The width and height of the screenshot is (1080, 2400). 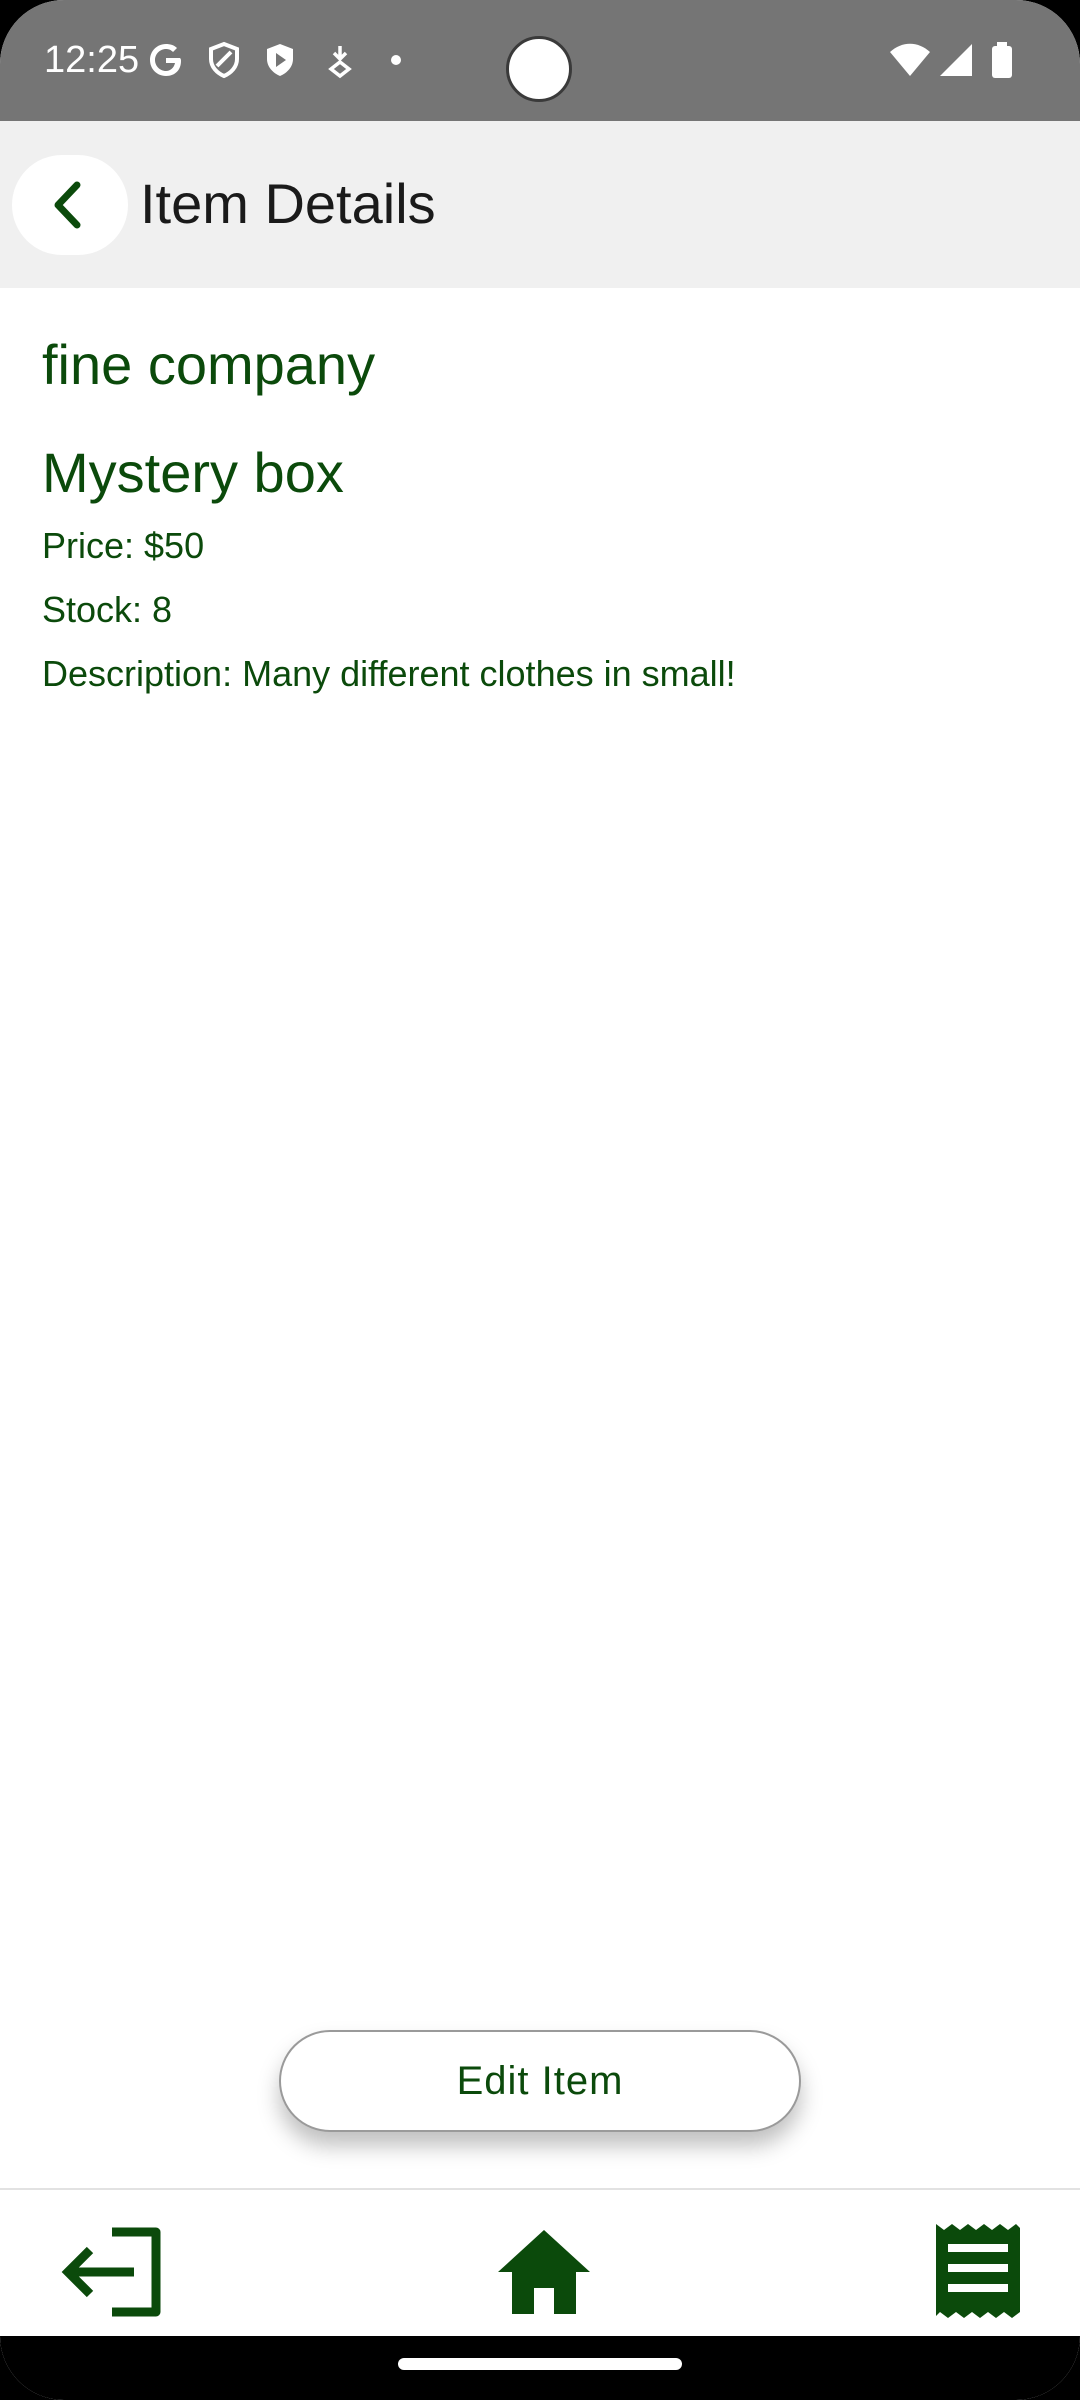 What do you see at coordinates (137, 673) in the screenshot?
I see `description-label: Description:` at bounding box center [137, 673].